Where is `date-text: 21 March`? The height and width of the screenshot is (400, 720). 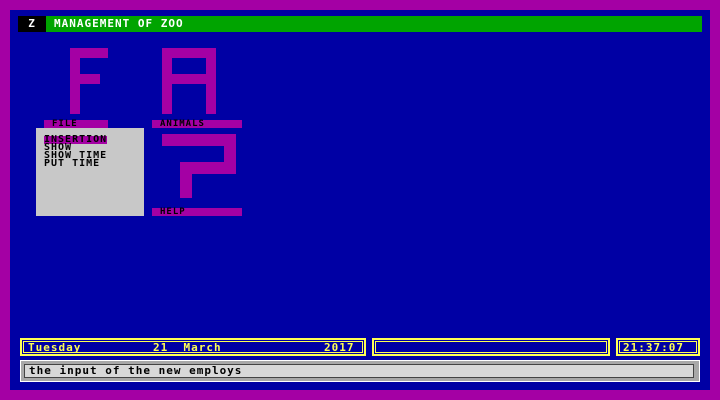
date-text: 21 March is located at coordinates (187, 347).